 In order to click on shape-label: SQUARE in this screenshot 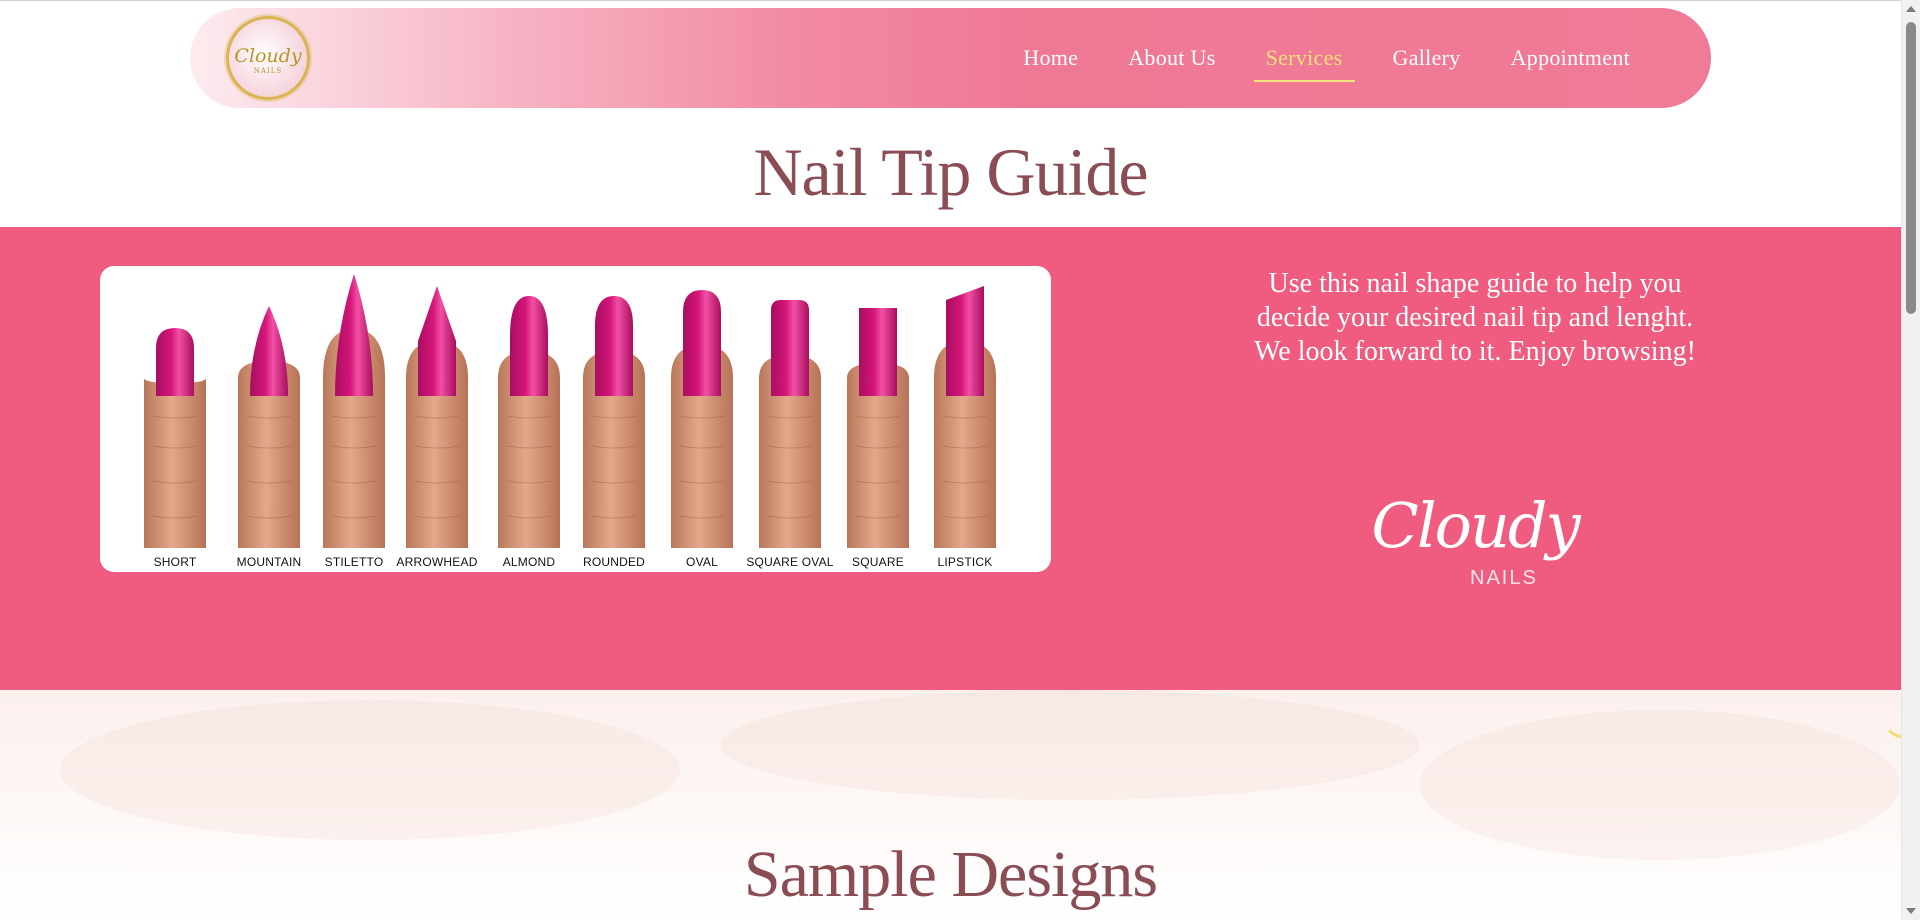, I will do `click(878, 562)`.